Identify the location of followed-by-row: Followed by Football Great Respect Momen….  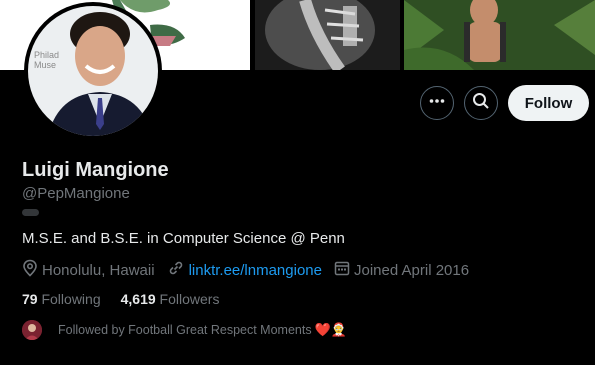
(184, 330).